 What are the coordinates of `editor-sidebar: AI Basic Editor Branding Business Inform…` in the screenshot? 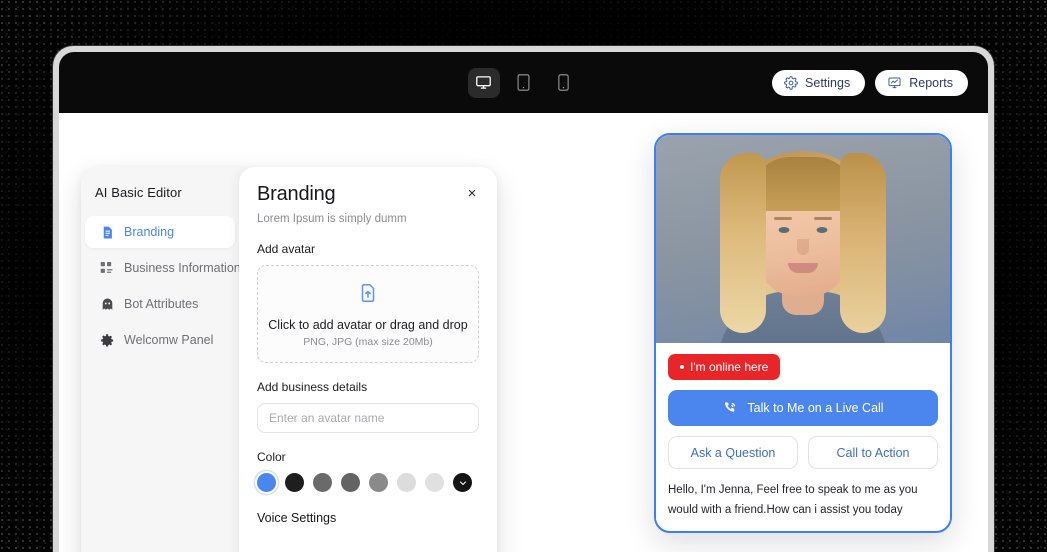 It's located at (161, 359).